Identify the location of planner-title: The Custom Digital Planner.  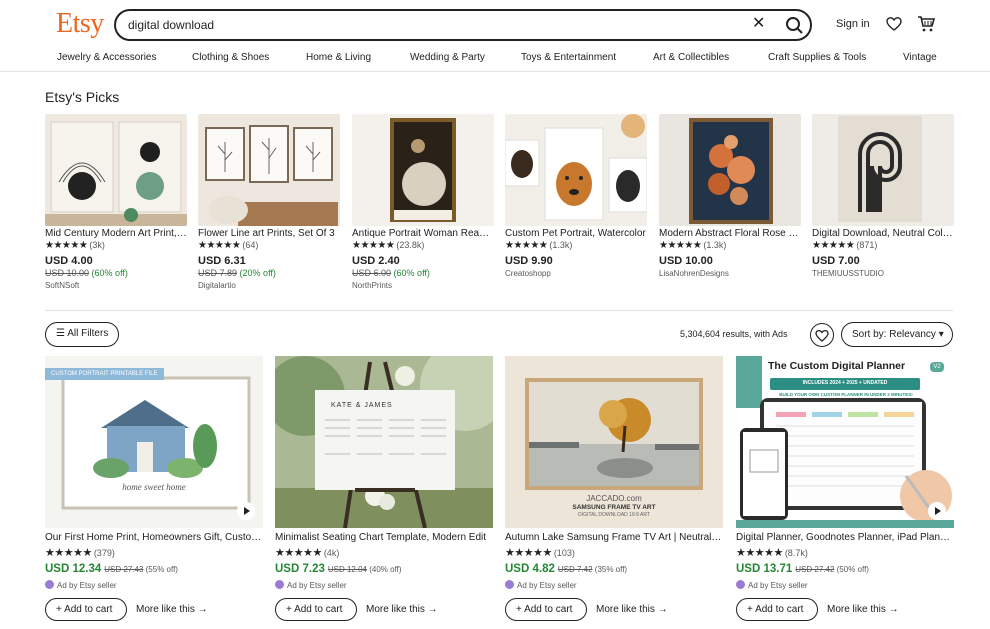
(837, 366).